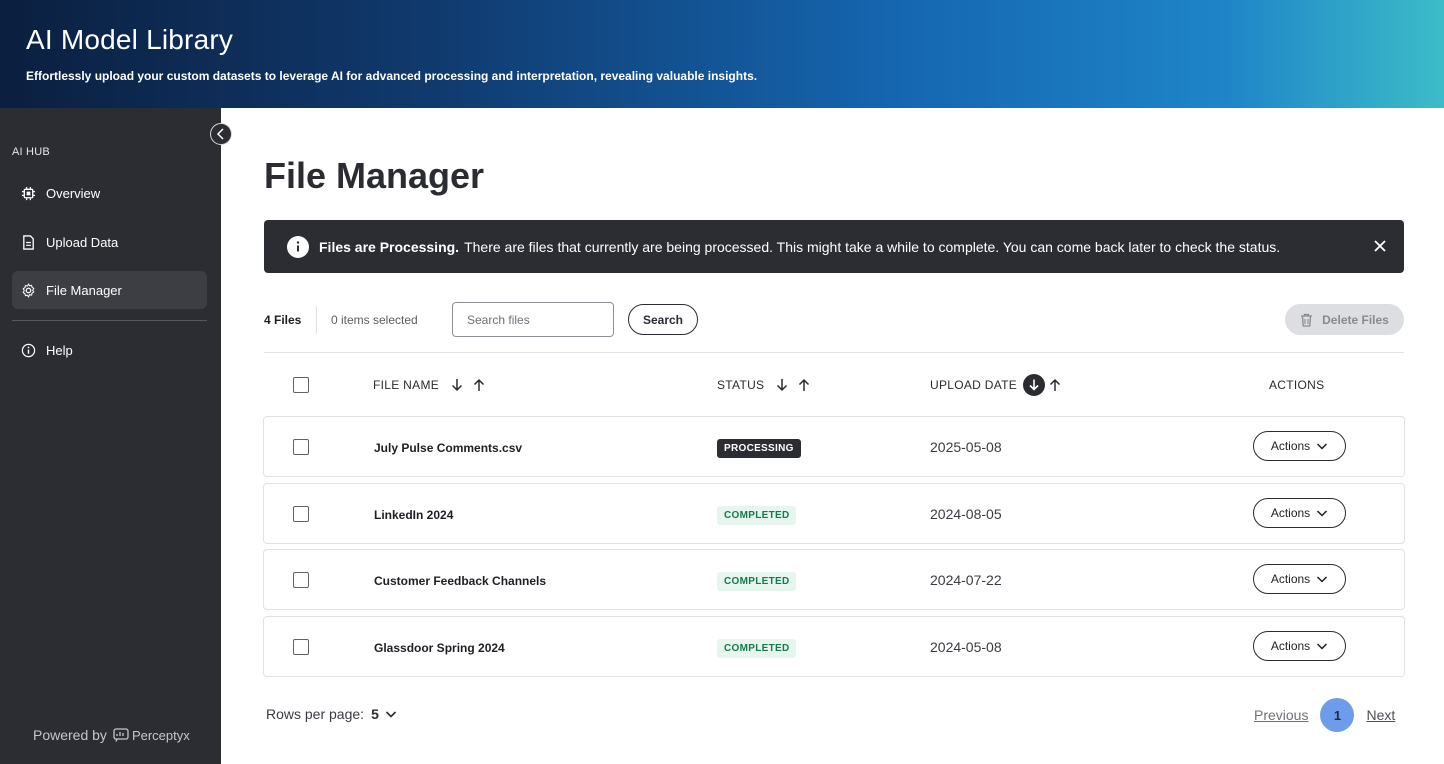 This screenshot has width=1444, height=764. I want to click on perceptyx-logo-icon, so click(121, 735).